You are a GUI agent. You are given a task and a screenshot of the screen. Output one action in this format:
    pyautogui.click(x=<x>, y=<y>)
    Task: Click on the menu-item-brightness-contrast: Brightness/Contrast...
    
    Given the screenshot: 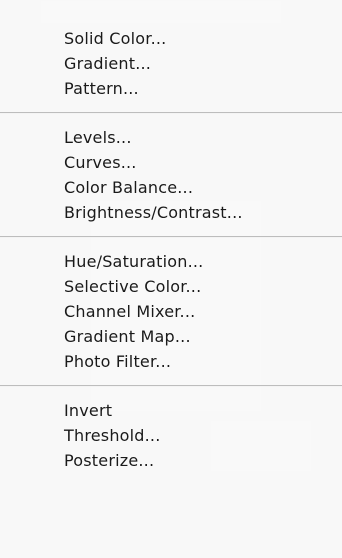 What is the action you would take?
    pyautogui.click(x=171, y=212)
    